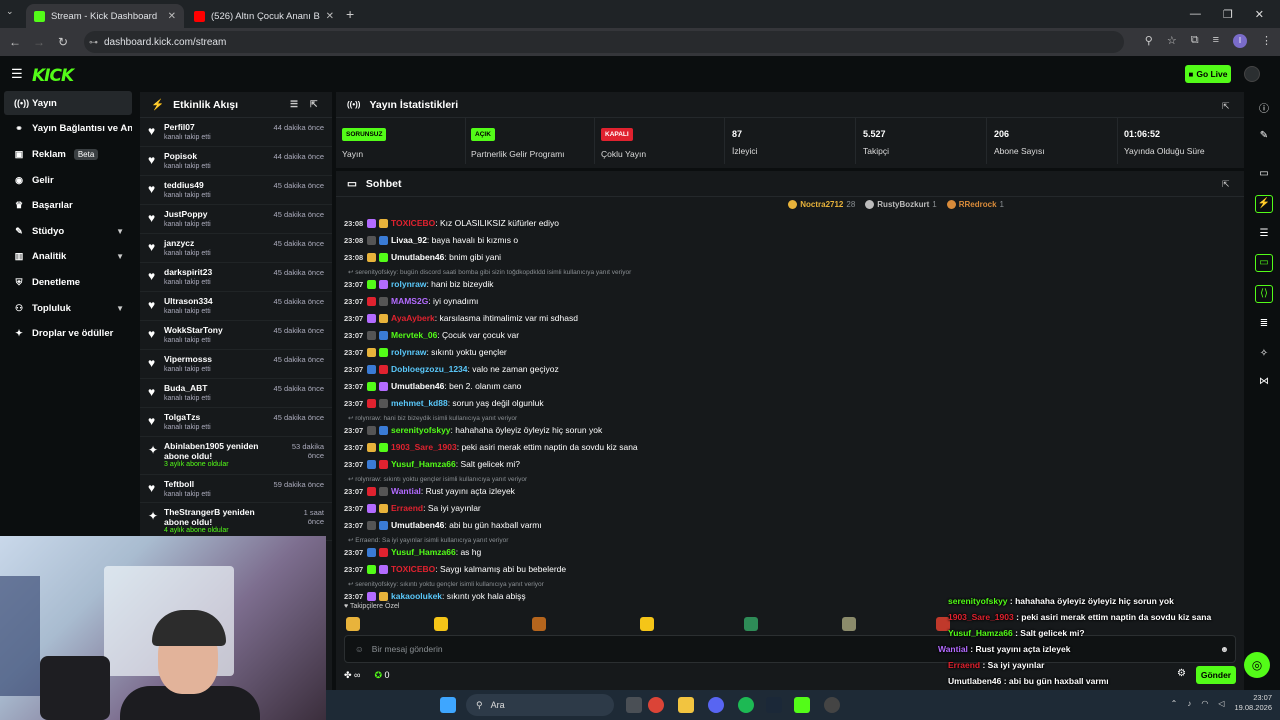  What do you see at coordinates (93, 42) in the screenshot?
I see `site-info-icon: ⊶` at bounding box center [93, 42].